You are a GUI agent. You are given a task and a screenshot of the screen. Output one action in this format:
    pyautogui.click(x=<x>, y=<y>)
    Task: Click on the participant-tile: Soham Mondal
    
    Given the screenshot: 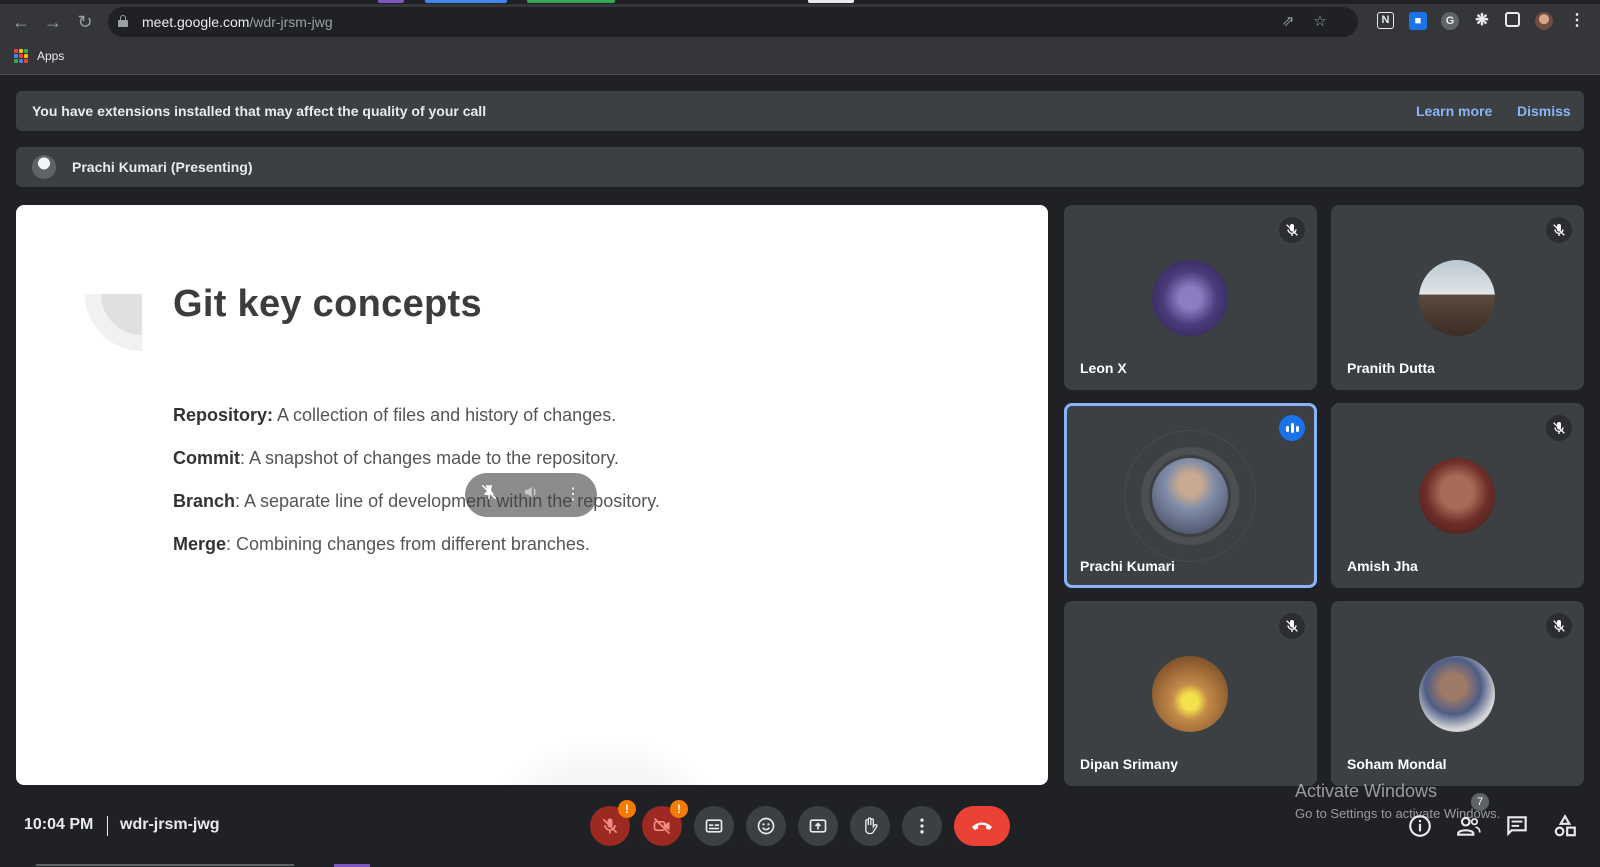 What is the action you would take?
    pyautogui.click(x=1457, y=693)
    